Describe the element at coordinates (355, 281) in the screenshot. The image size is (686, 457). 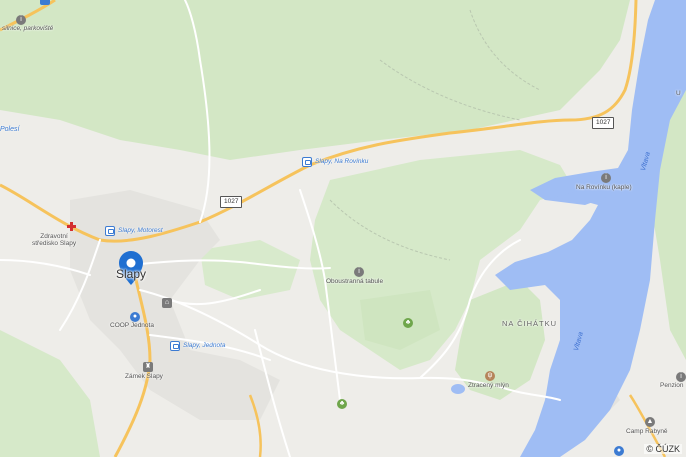
I see `poi-label-oboustranna: Oboustranná tabule` at that location.